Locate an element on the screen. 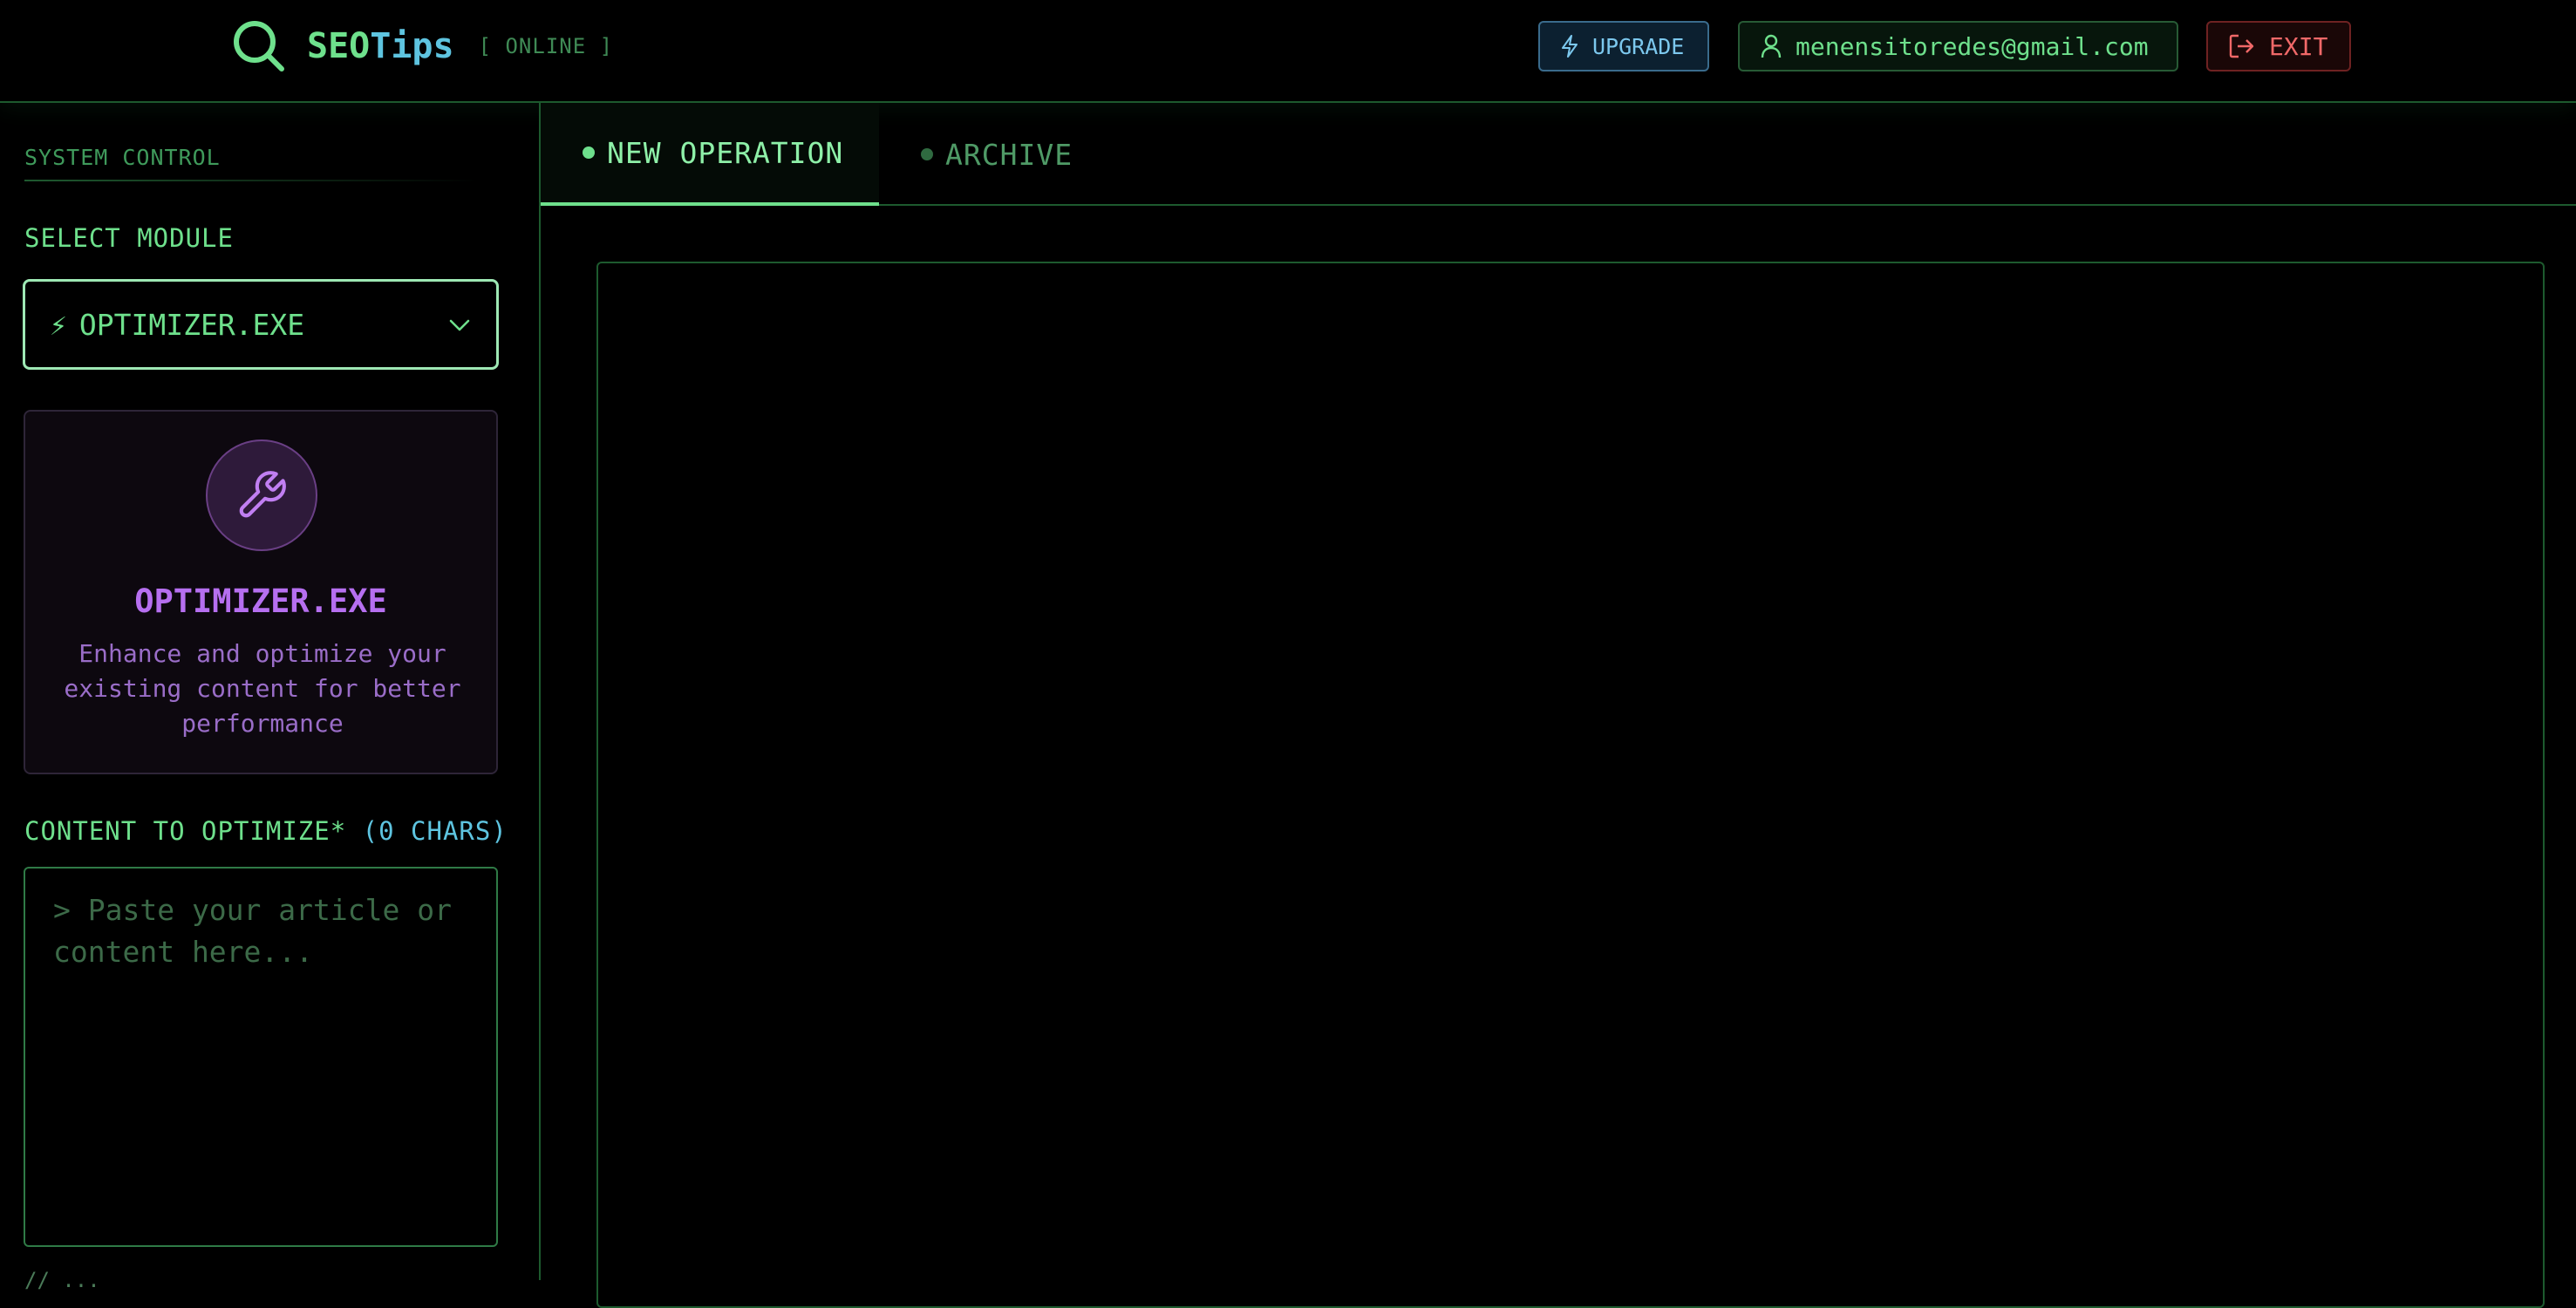 The height and width of the screenshot is (1308, 2576). brand-name: SEOTips is located at coordinates (381, 46).